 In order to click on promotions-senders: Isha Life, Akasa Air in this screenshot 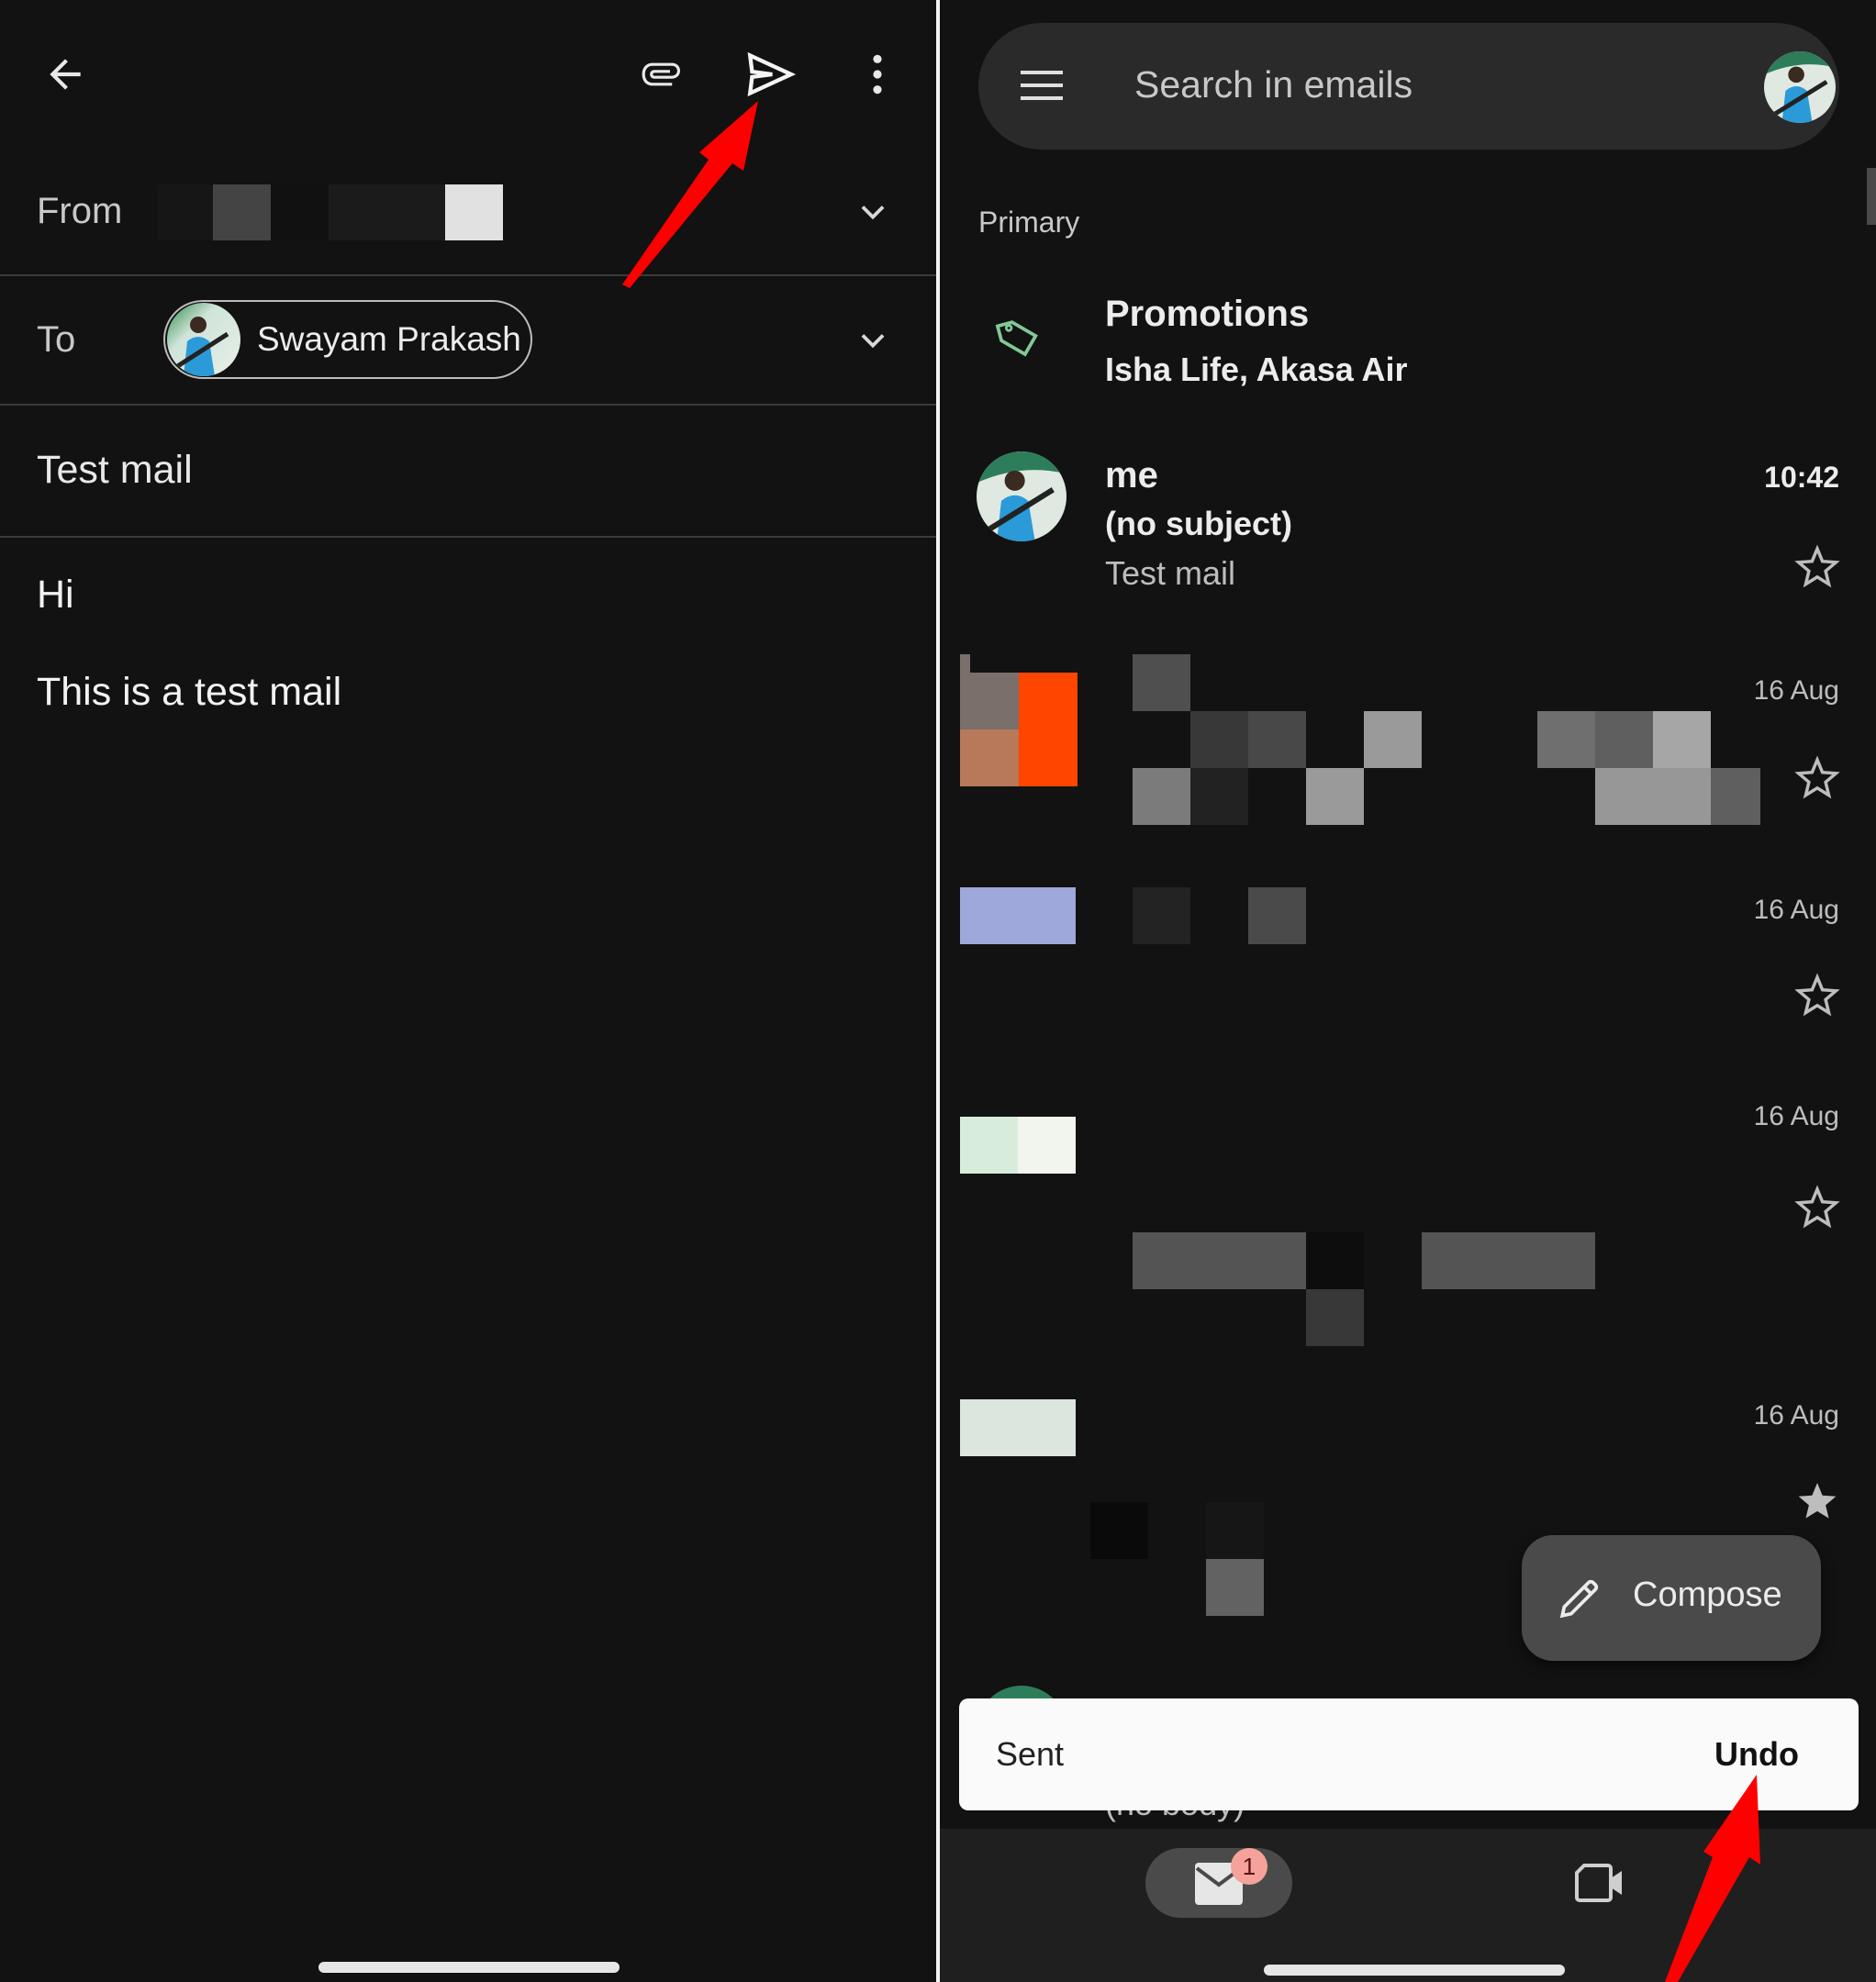, I will do `click(1256, 369)`.